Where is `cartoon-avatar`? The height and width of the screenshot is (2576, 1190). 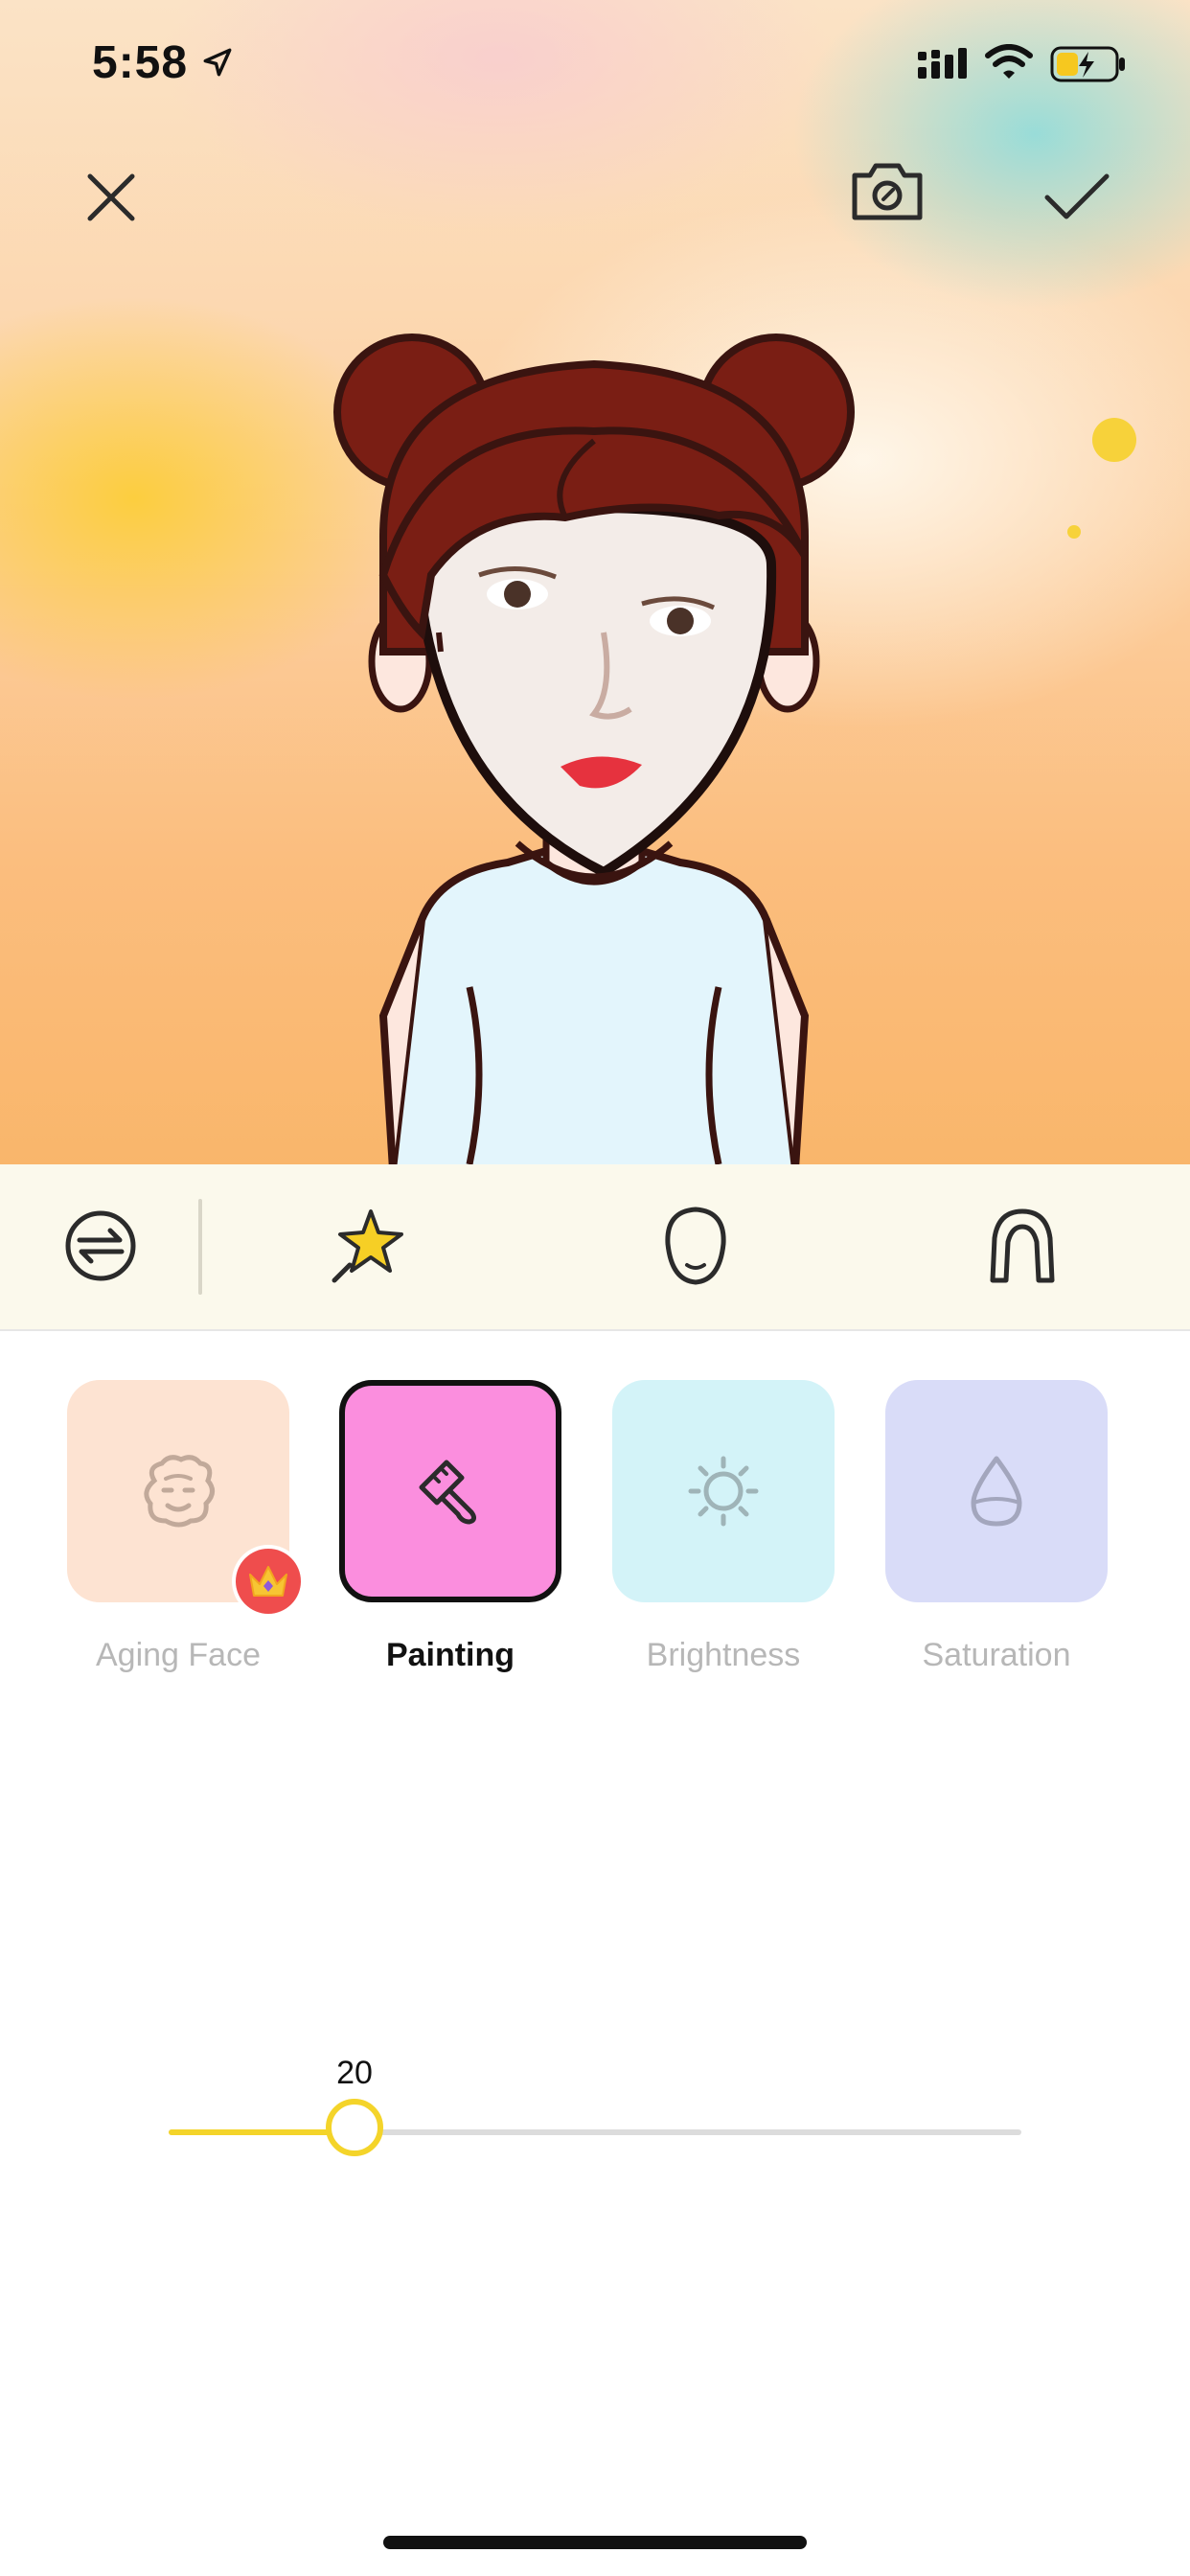 cartoon-avatar is located at coordinates (594, 749).